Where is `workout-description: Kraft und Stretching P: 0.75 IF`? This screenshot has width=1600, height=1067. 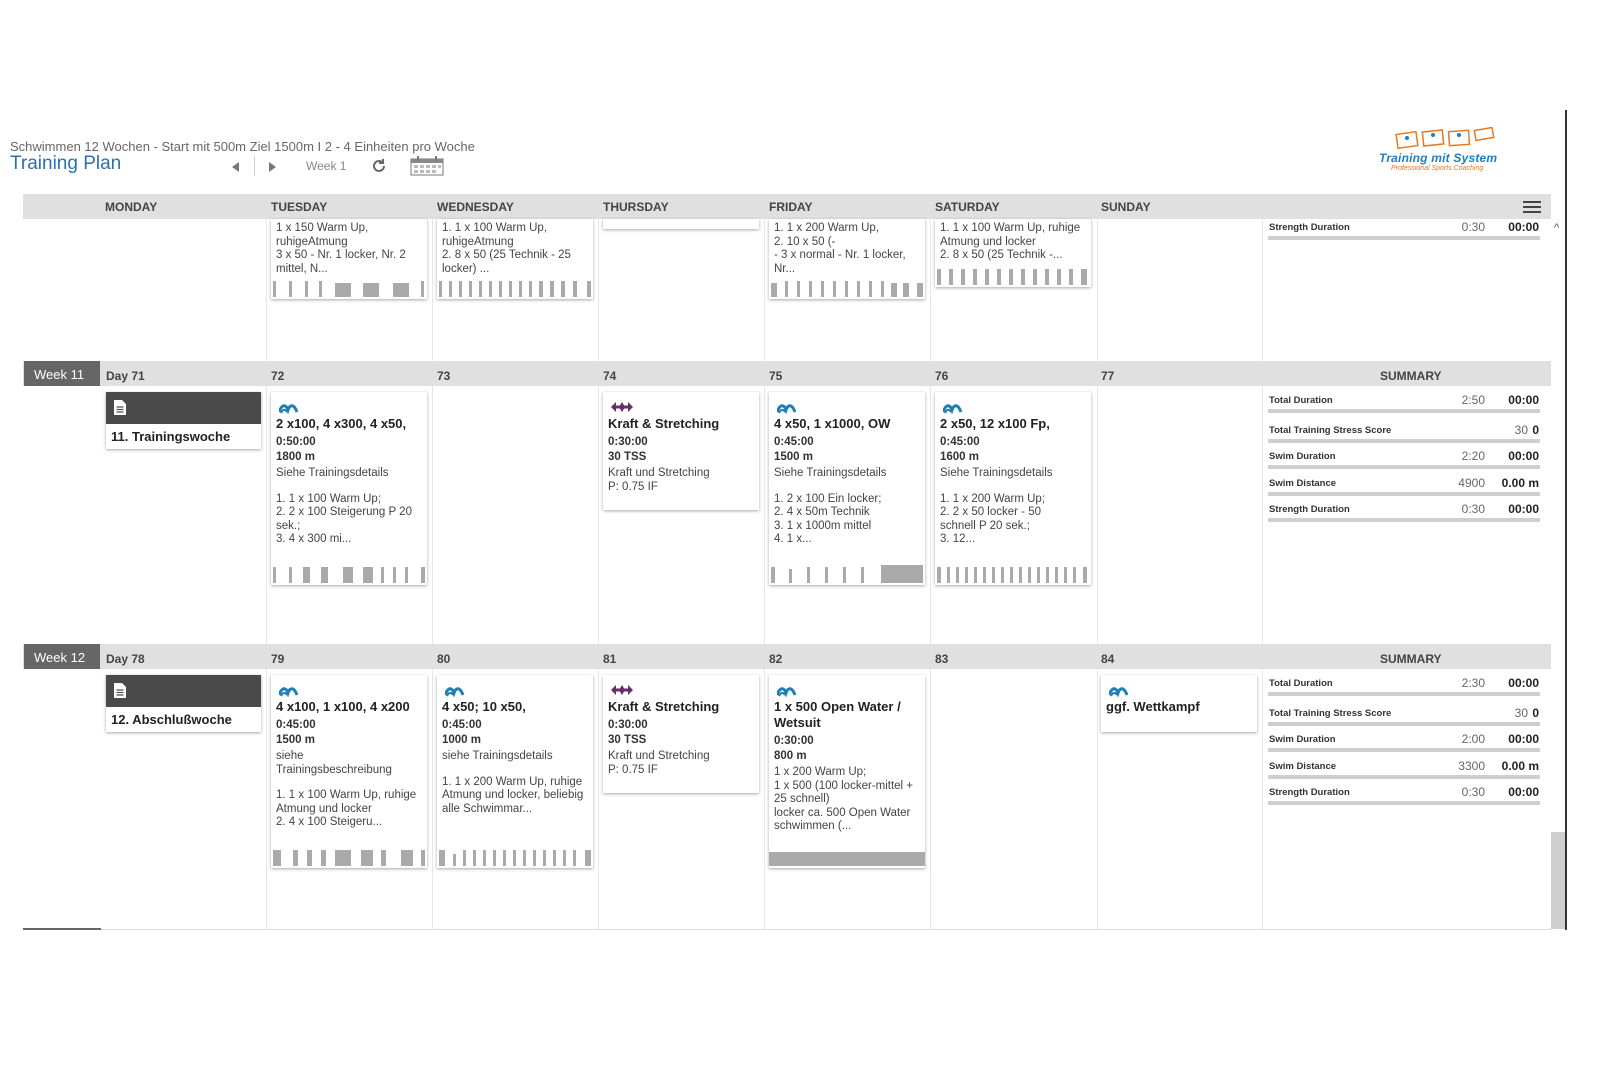
workout-description: Kraft und Stretching P: 0.75 IF is located at coordinates (659, 763).